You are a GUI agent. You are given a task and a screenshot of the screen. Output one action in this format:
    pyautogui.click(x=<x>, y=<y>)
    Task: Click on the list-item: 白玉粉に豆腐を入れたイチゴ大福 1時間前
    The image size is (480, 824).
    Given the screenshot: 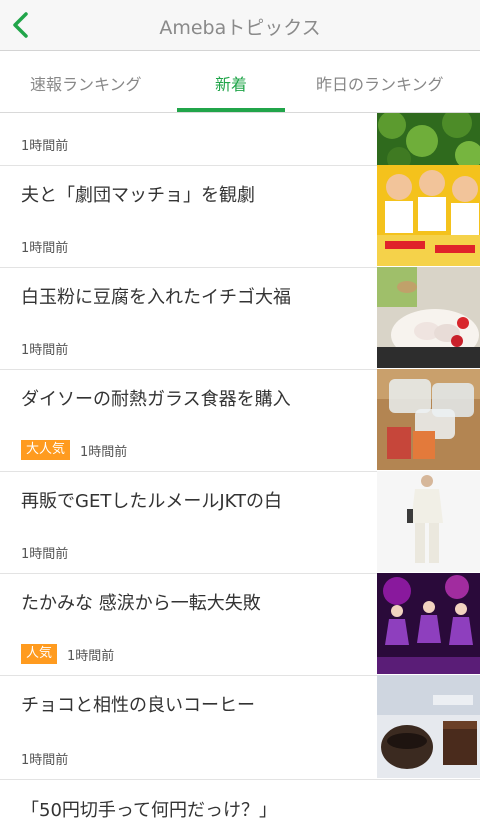 What is the action you would take?
    pyautogui.click(x=240, y=318)
    